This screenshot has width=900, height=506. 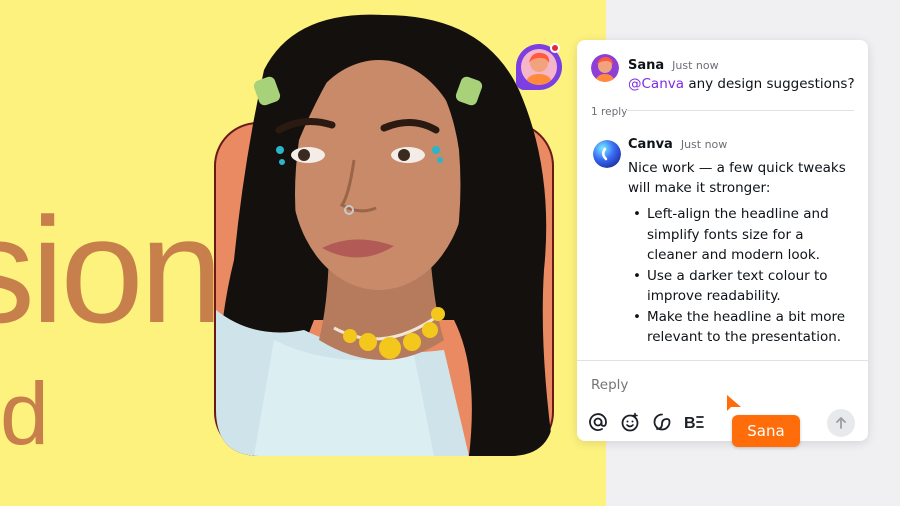 I want to click on sticker-icon, so click(x=662, y=422).